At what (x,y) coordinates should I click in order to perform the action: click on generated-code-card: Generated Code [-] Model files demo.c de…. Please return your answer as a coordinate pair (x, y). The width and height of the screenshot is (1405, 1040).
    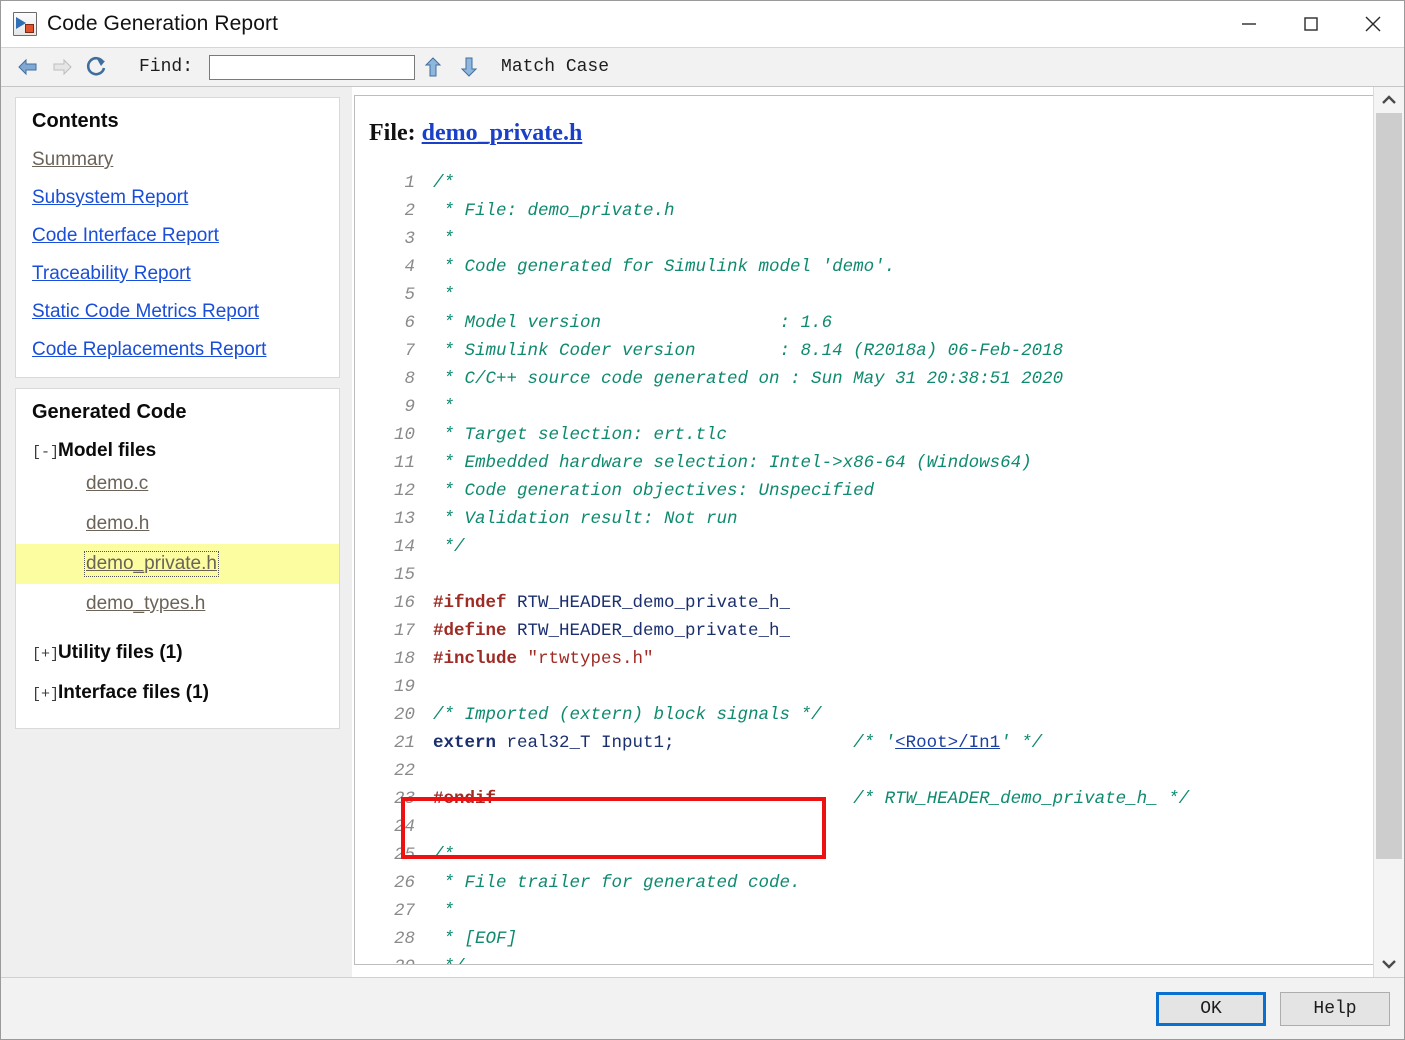
    Looking at the image, I should click on (177, 558).